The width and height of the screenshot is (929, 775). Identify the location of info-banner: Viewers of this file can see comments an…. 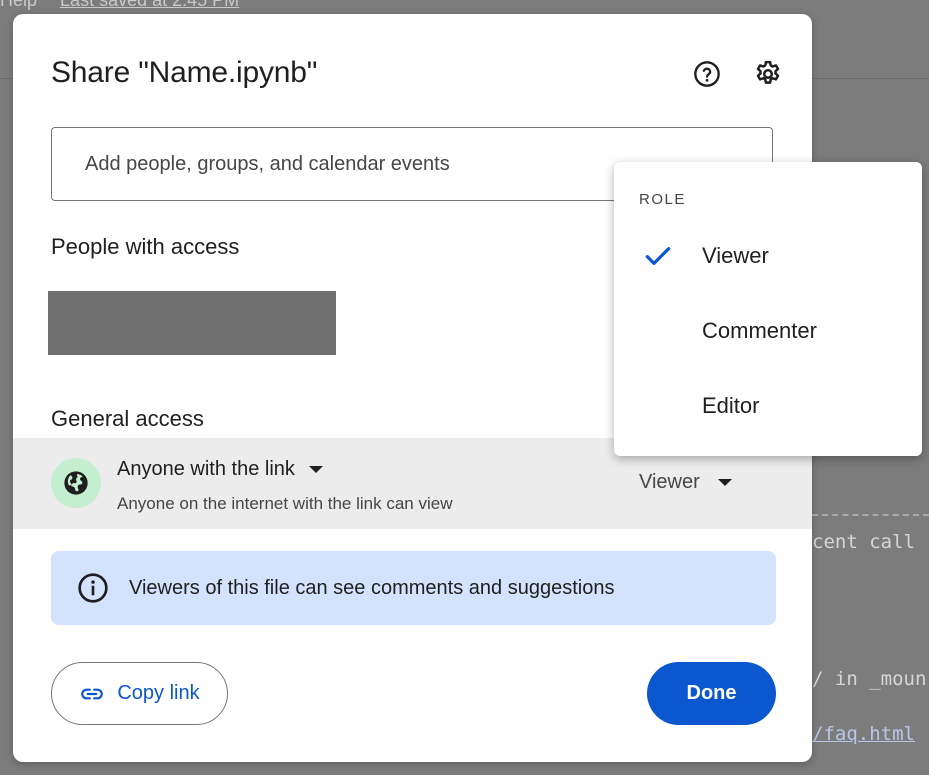
(413, 588).